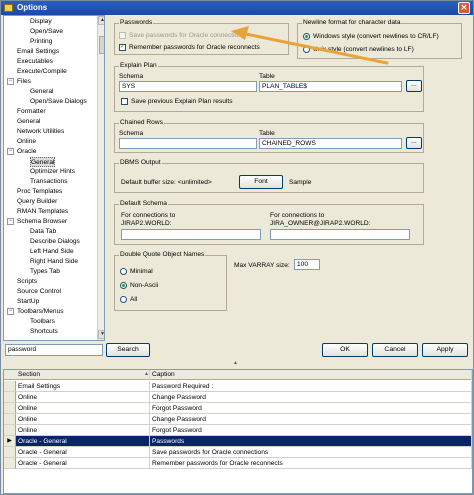 The width and height of the screenshot is (474, 495). What do you see at coordinates (311, 452) in the screenshot?
I see `caption-cell: Save passwords for Oracle connections` at bounding box center [311, 452].